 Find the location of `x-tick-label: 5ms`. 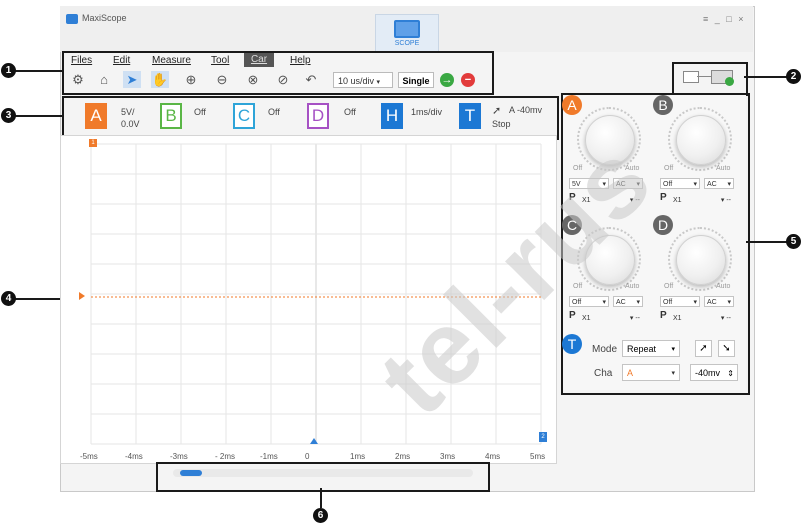

x-tick-label: 5ms is located at coordinates (538, 456).